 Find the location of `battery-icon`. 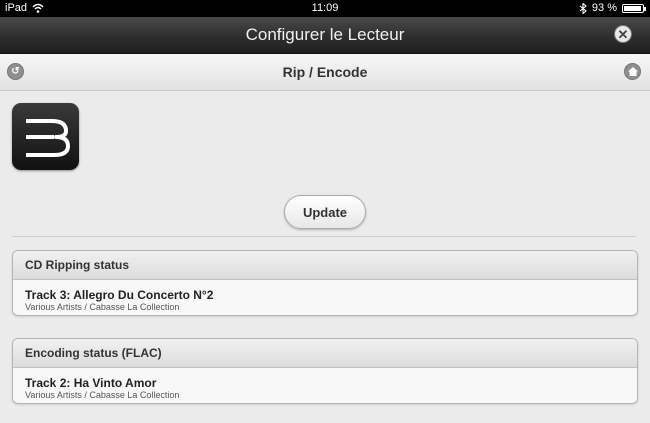

battery-icon is located at coordinates (634, 8).